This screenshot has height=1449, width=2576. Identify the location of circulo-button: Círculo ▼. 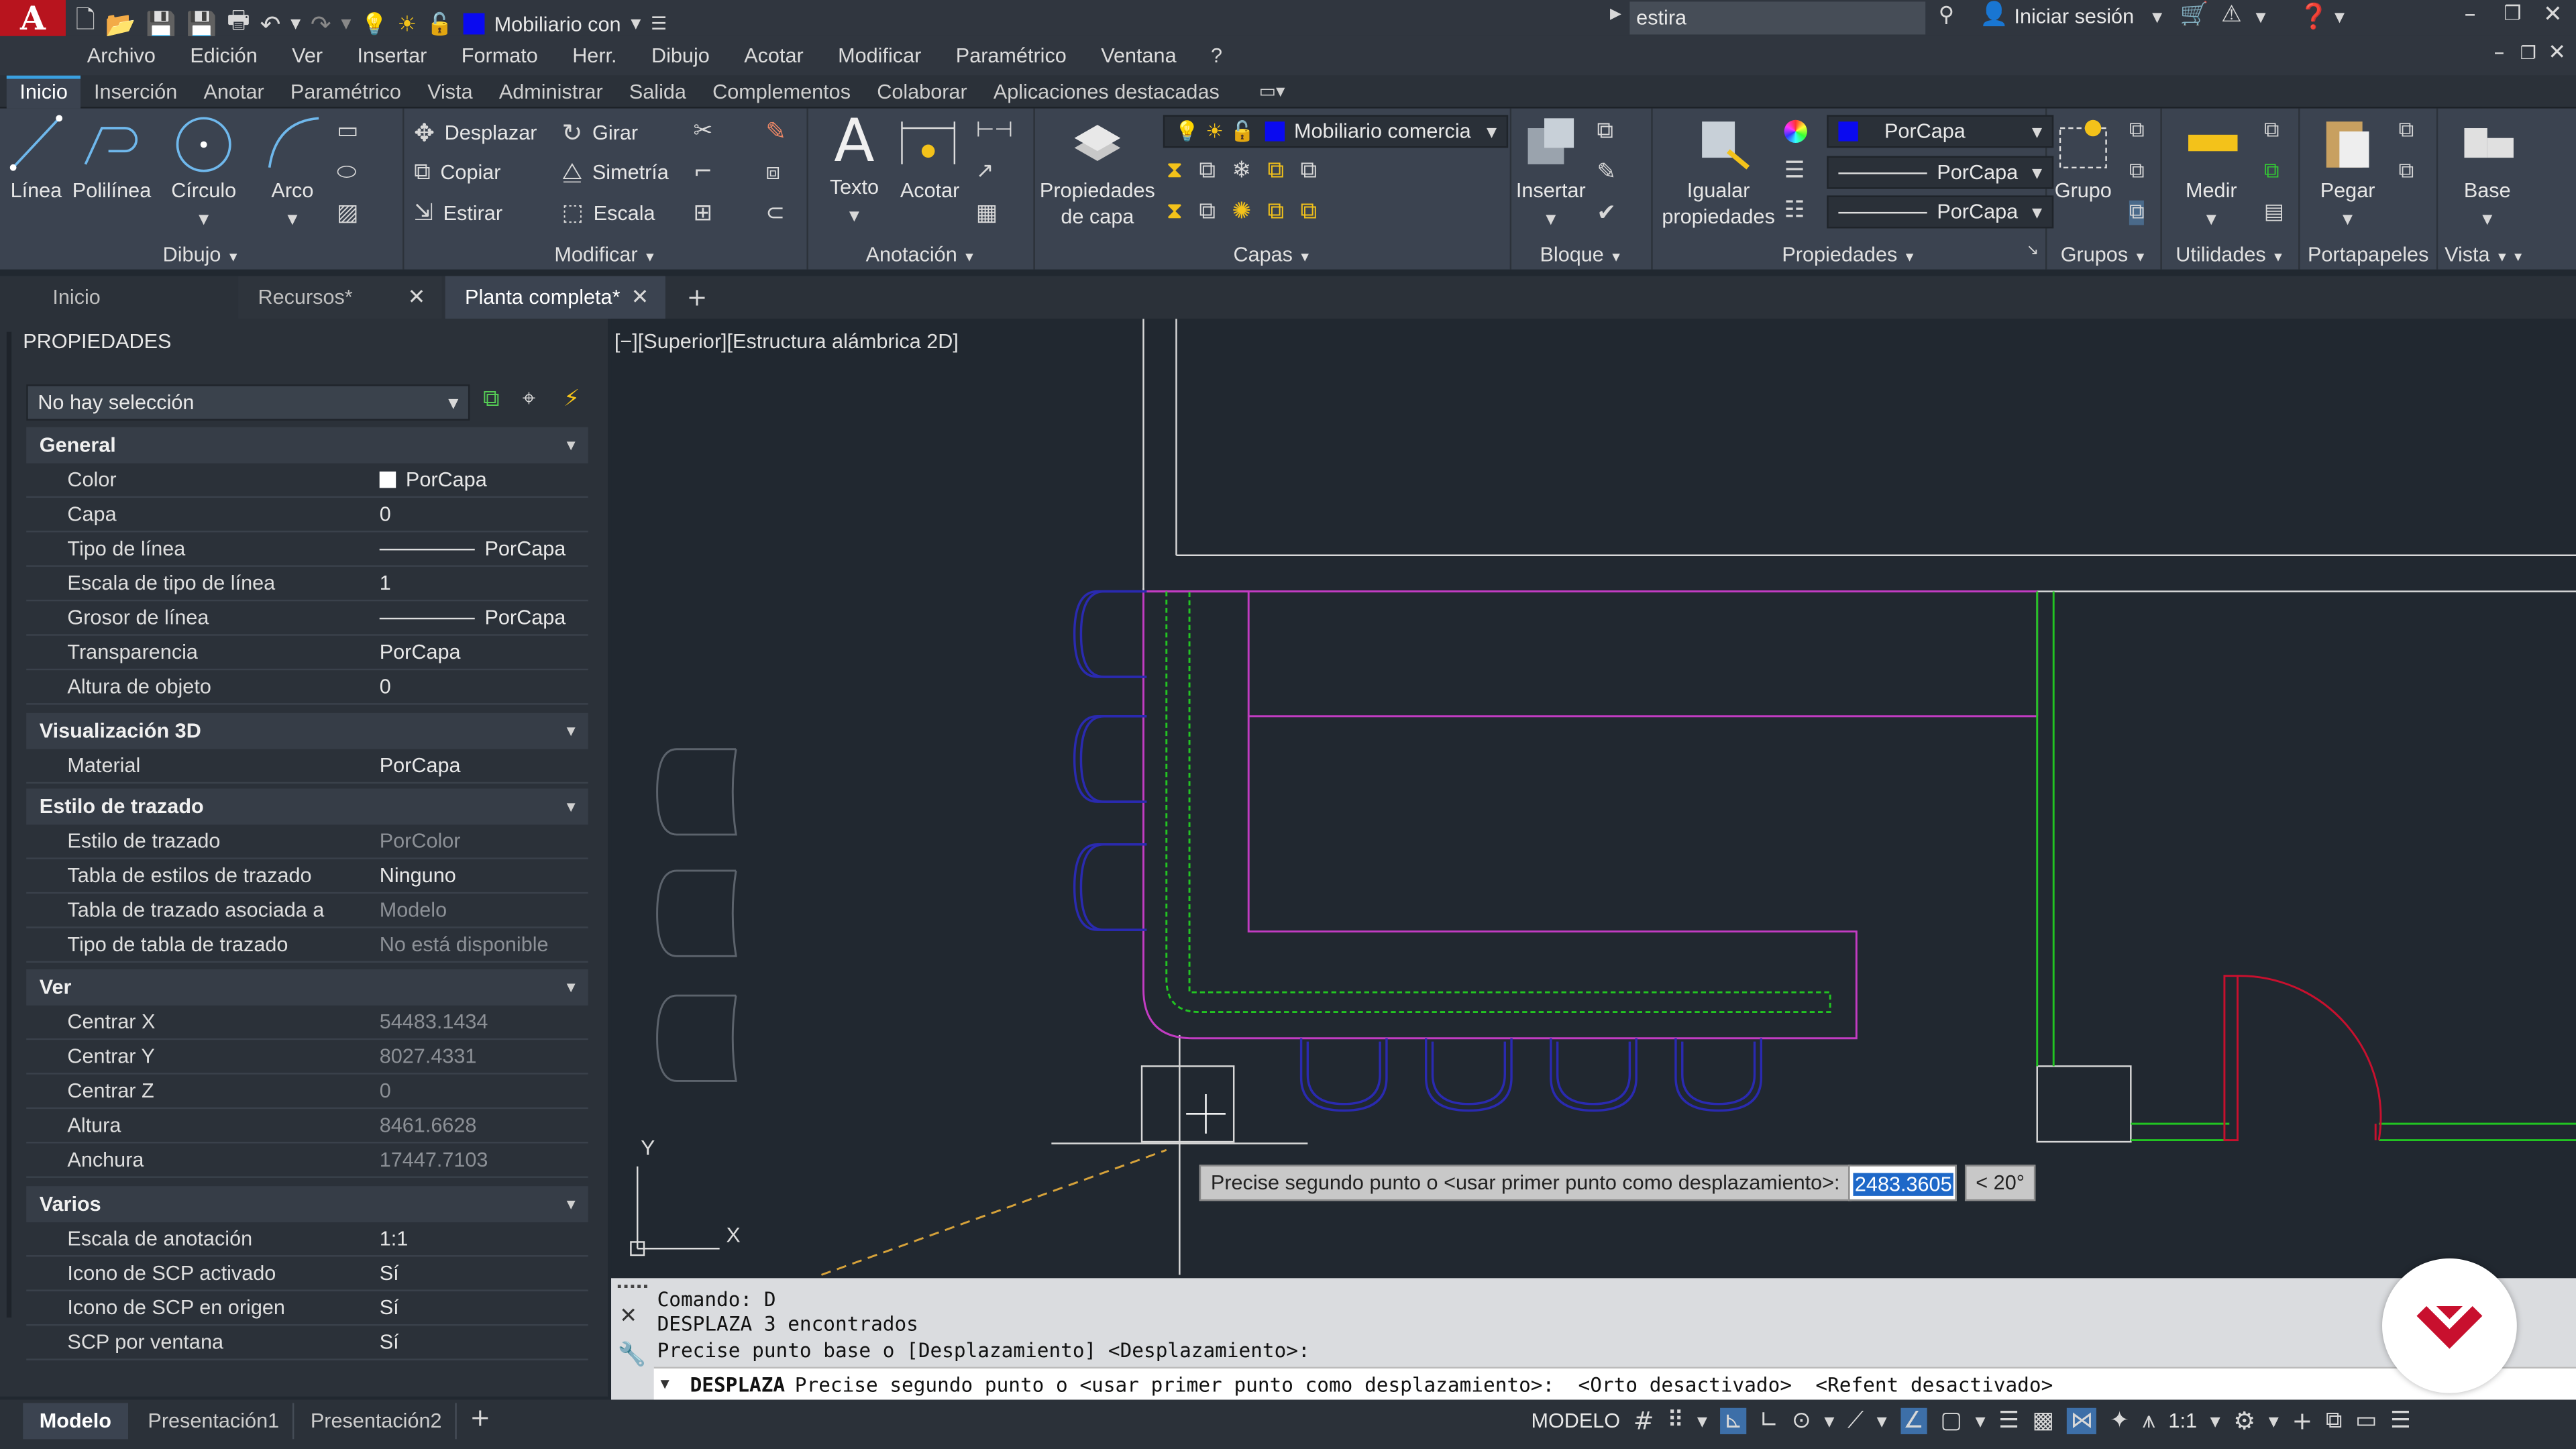
(203, 205).